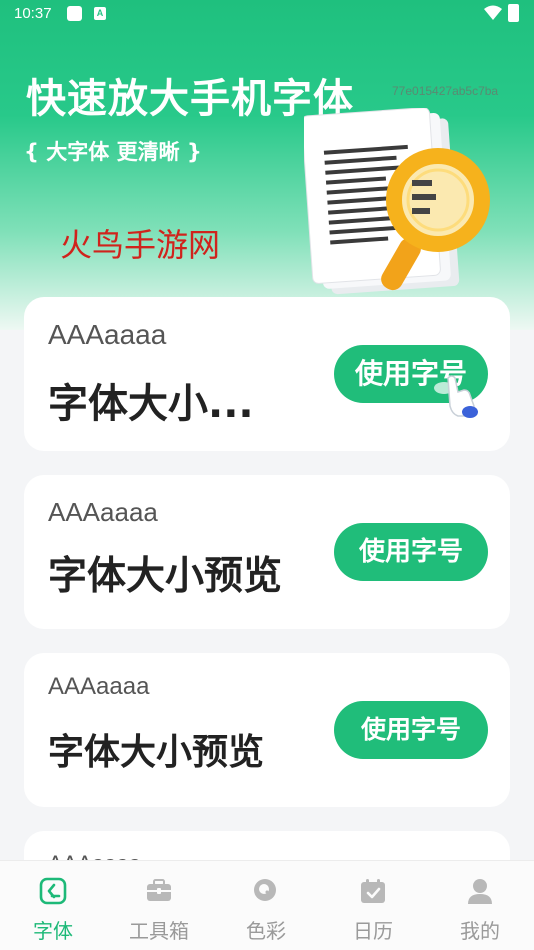 Image resolution: width=534 pixels, height=950 pixels. Describe the element at coordinates (159, 890) in the screenshot. I see `toolbox-icon` at that location.